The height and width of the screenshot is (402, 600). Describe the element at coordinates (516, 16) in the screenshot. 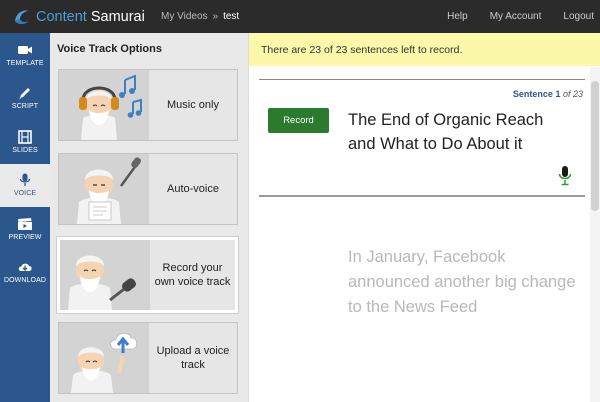

I see `my-account-link: My Account` at that location.